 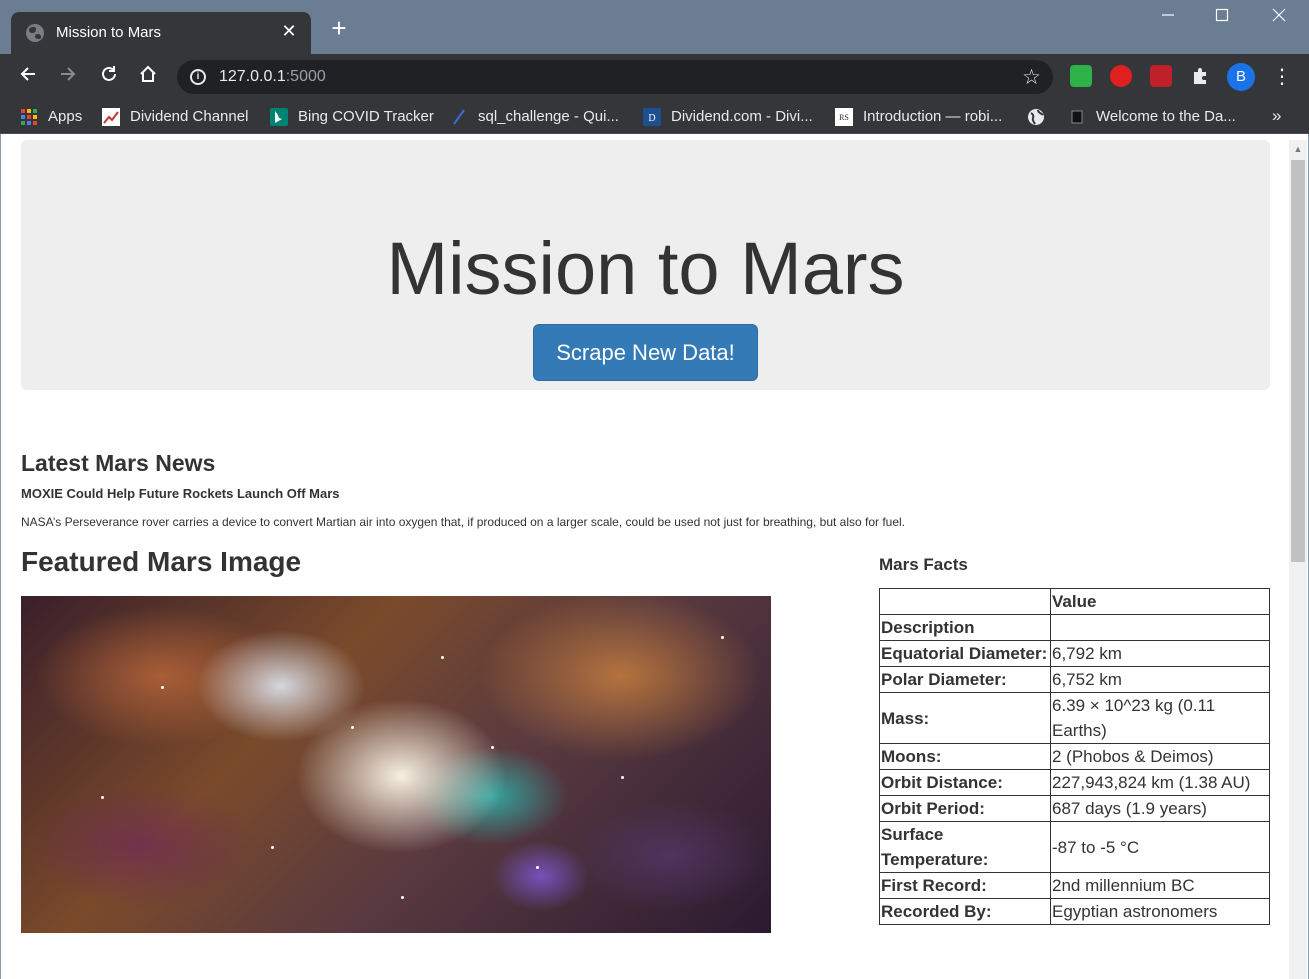 What do you see at coordinates (1201, 76) in the screenshot?
I see `extensions-puzzle-icon` at bounding box center [1201, 76].